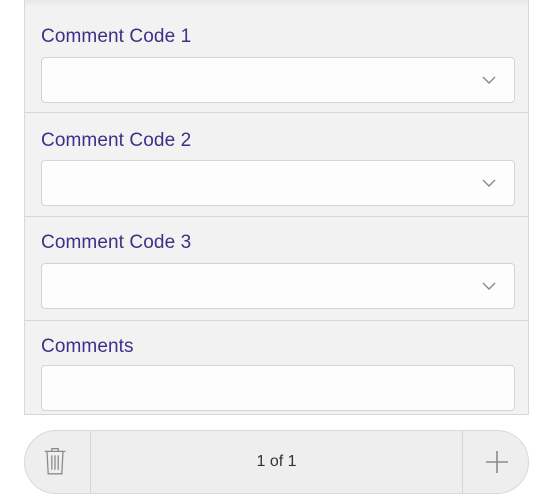 The height and width of the screenshot is (502, 543). Describe the element at coordinates (116, 140) in the screenshot. I see `comment-code-2-label: Comment Code 2` at that location.